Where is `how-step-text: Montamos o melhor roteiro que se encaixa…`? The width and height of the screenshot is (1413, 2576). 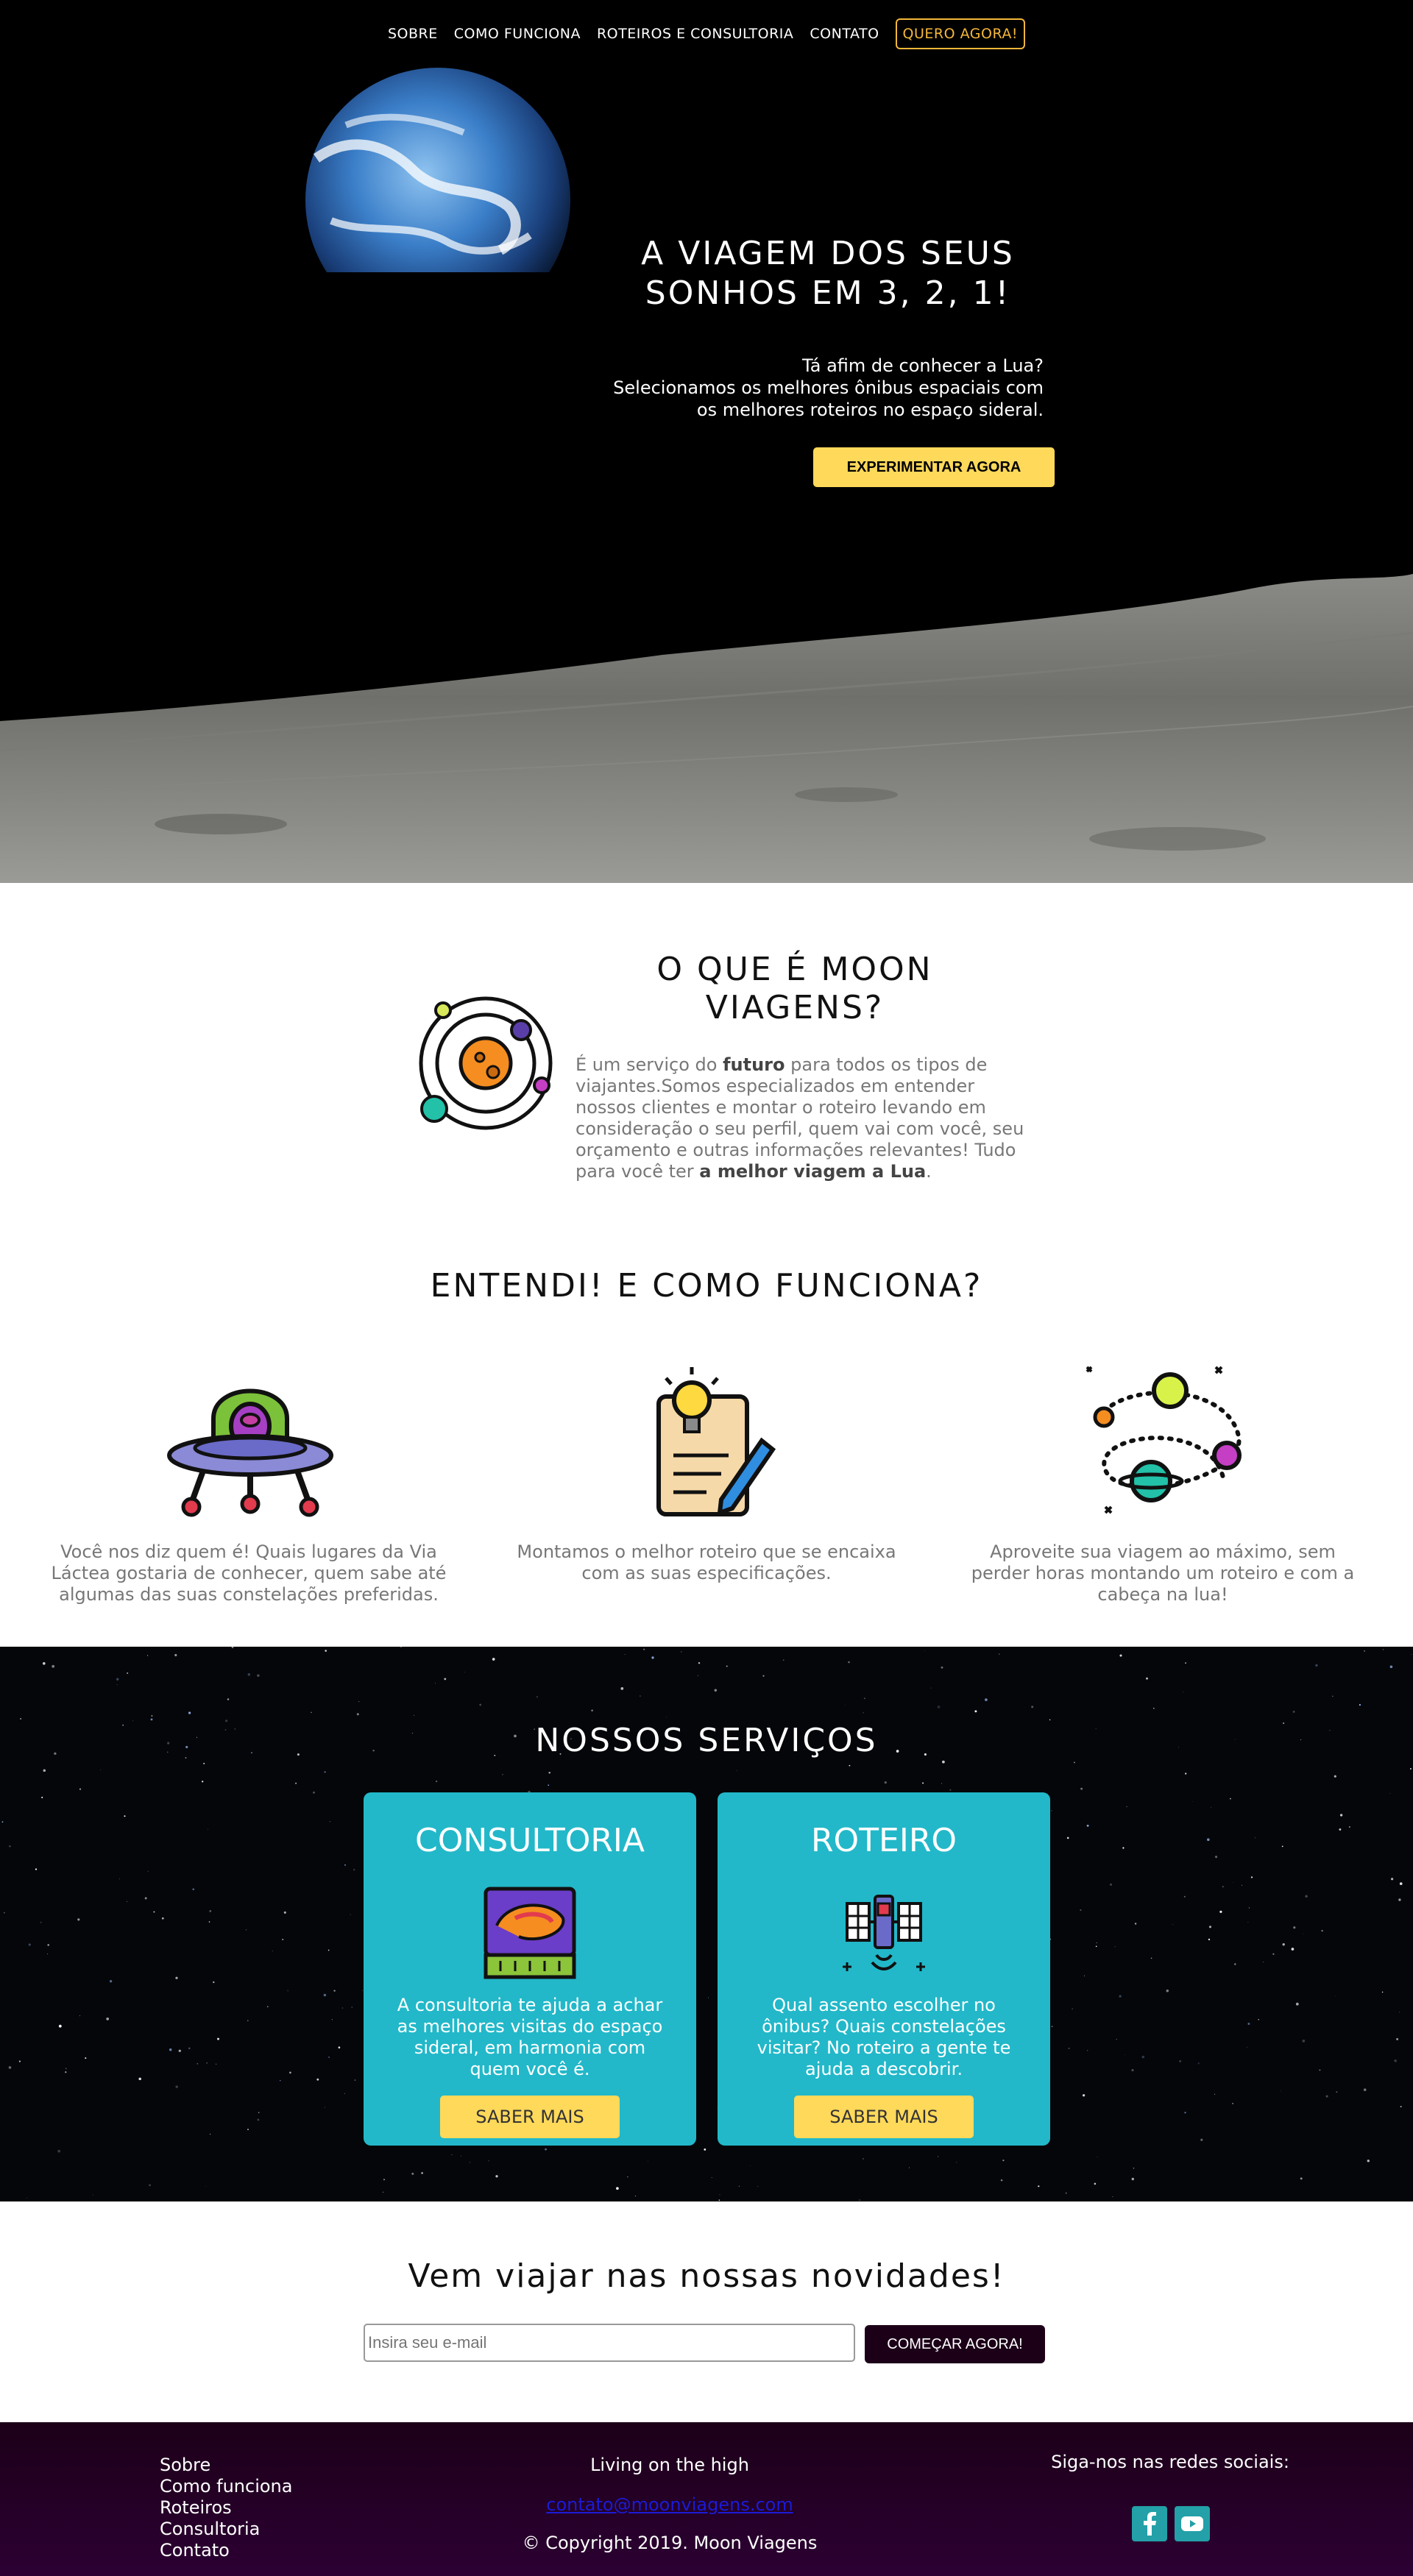
how-step-text: Montamos o melhor roteiro que se encaixa… is located at coordinates (706, 1562).